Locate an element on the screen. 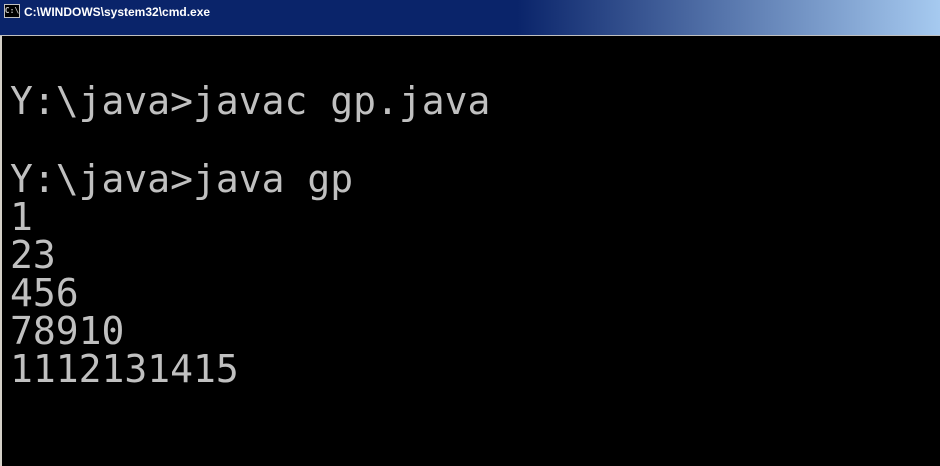 The image size is (940, 466). cmd-icon: C:\ is located at coordinates (12, 11).